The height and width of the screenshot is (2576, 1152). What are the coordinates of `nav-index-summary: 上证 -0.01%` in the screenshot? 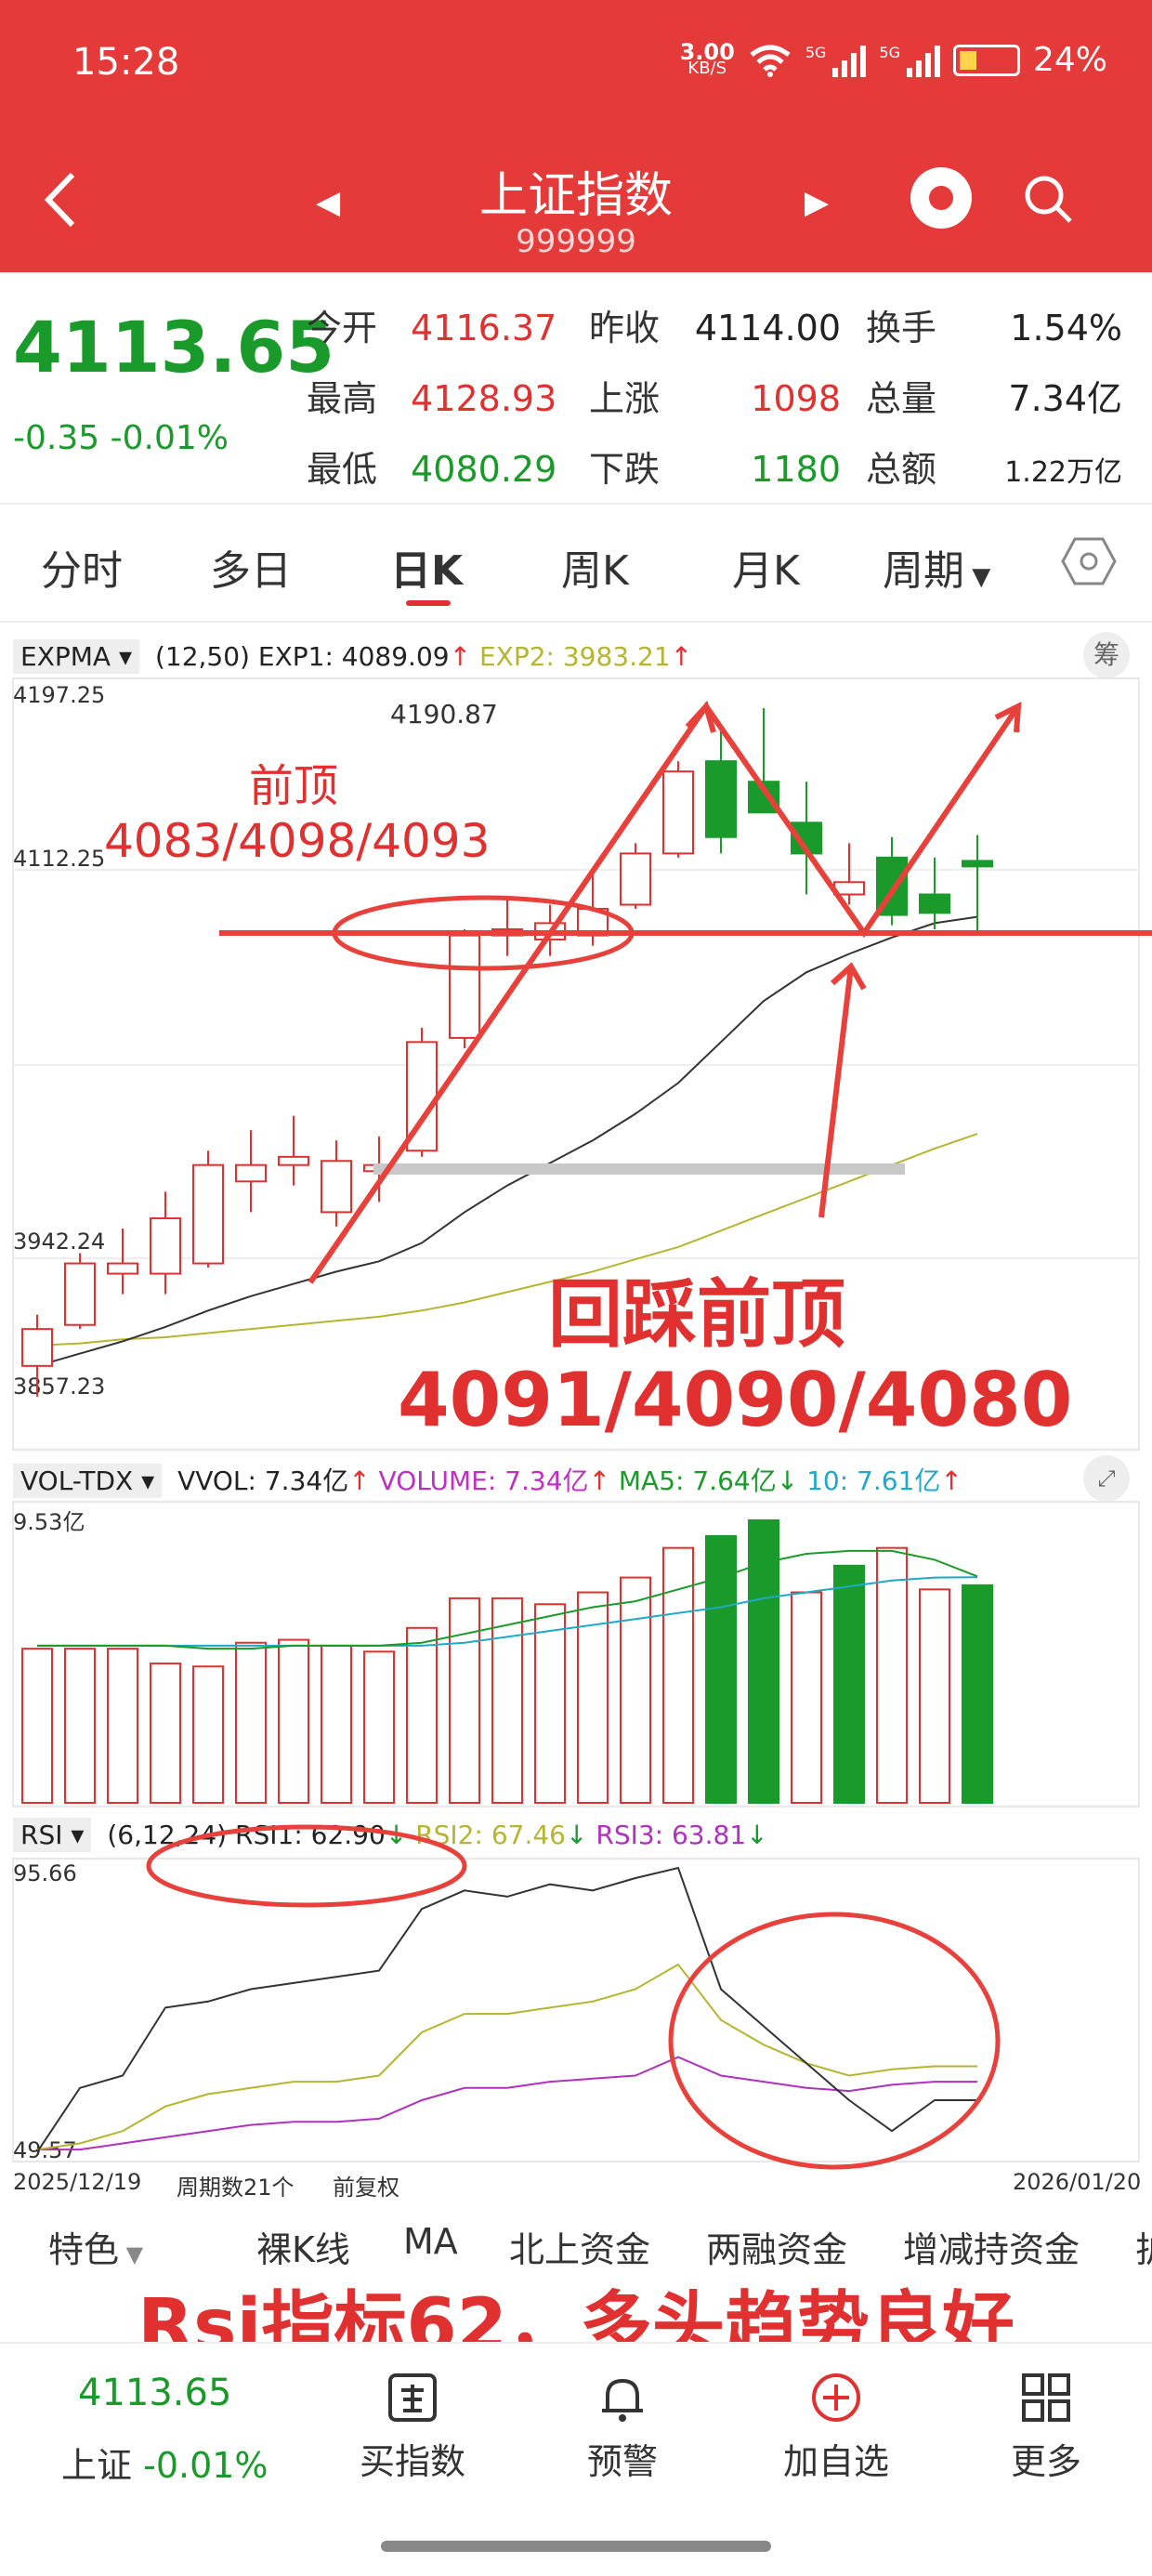 It's located at (164, 2462).